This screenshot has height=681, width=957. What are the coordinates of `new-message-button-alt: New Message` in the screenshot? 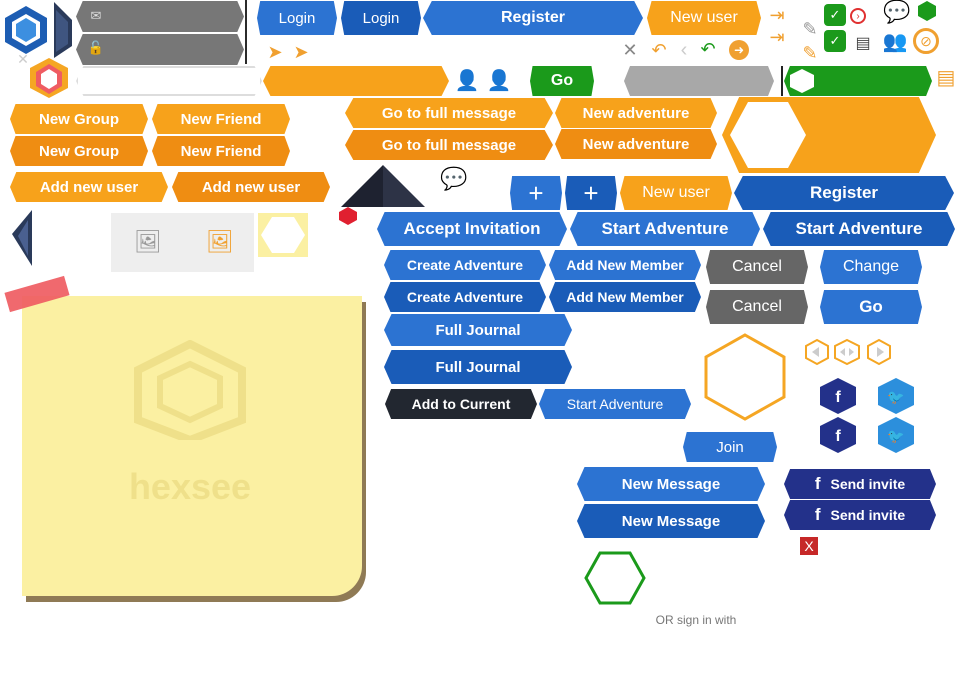 It's located at (671, 521).